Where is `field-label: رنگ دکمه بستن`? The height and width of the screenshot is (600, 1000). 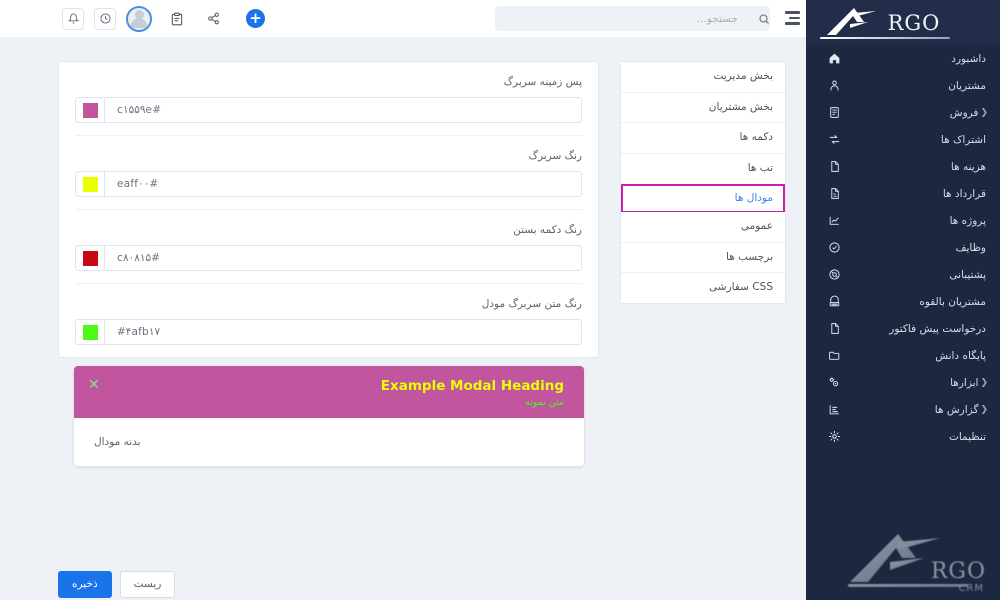
field-label: رنگ دکمه بستن is located at coordinates (547, 230).